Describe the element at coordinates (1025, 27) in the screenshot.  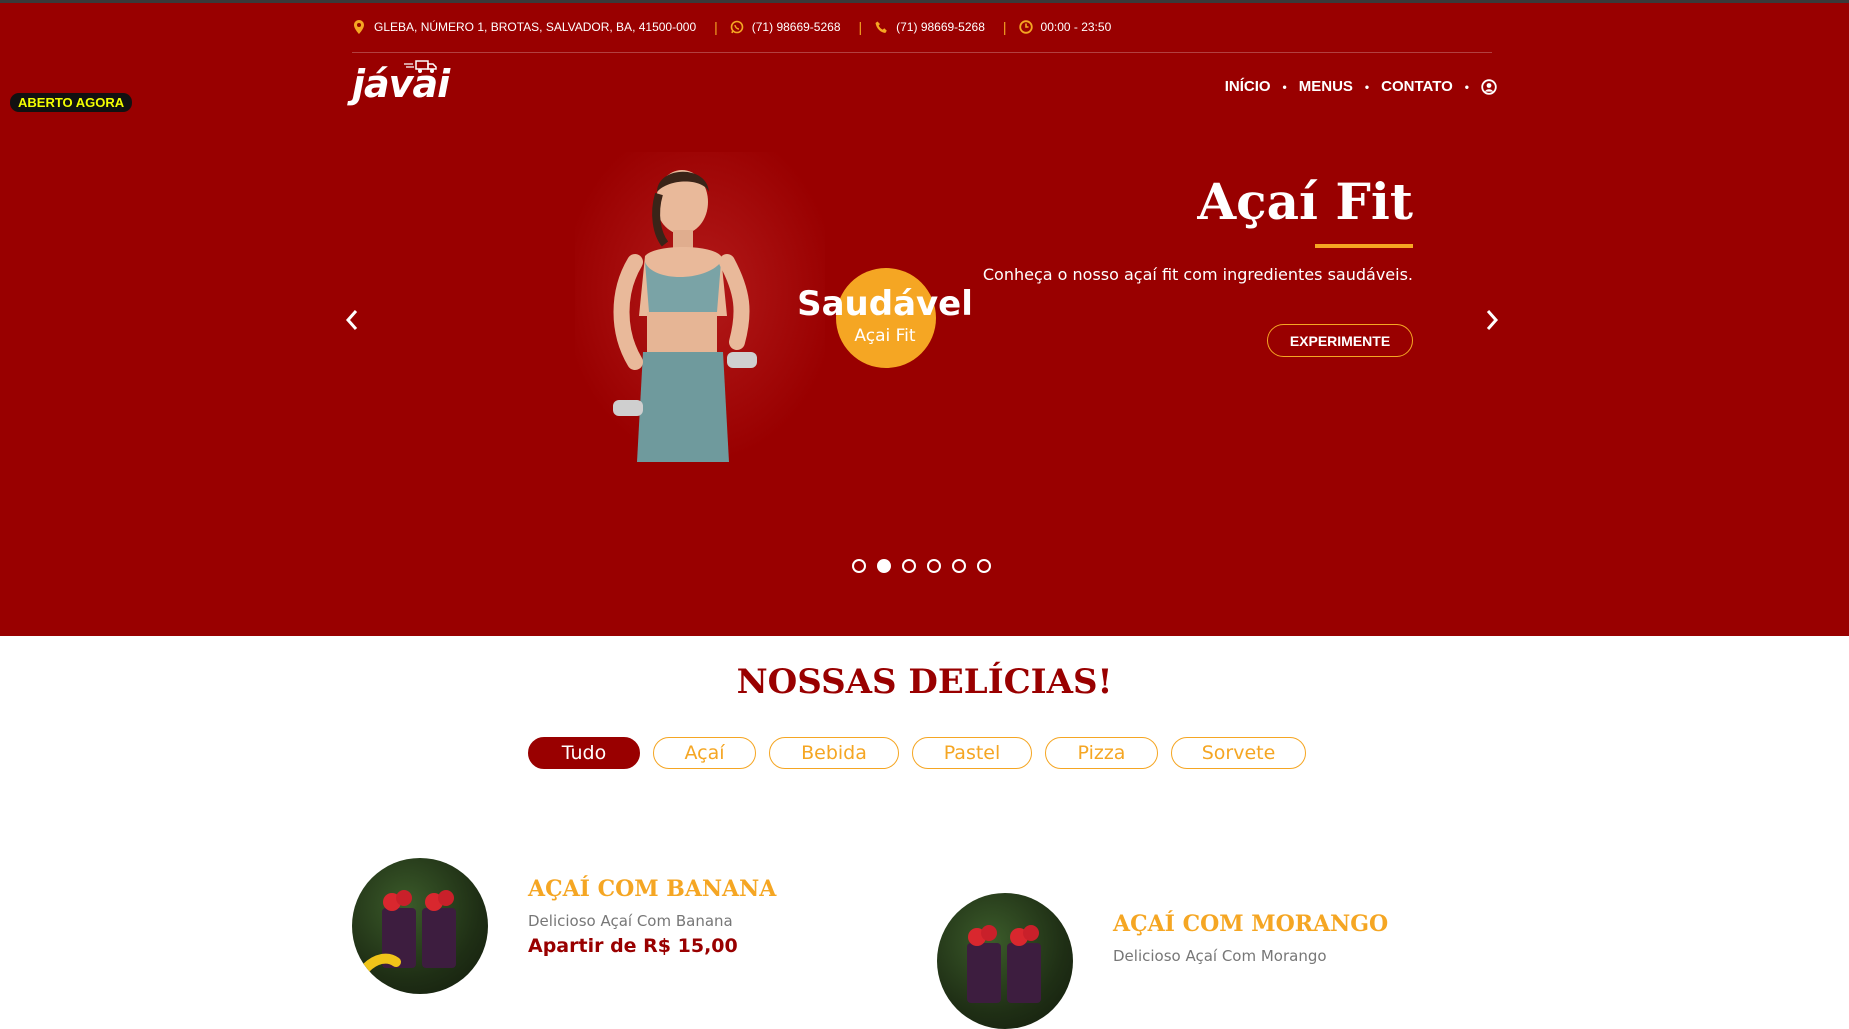
I see `clock-icon` at that location.